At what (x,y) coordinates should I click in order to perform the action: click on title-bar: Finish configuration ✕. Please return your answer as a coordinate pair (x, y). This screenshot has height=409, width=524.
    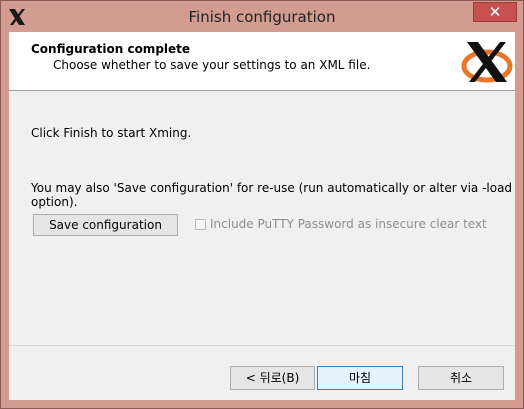
    Looking at the image, I should click on (262, 16).